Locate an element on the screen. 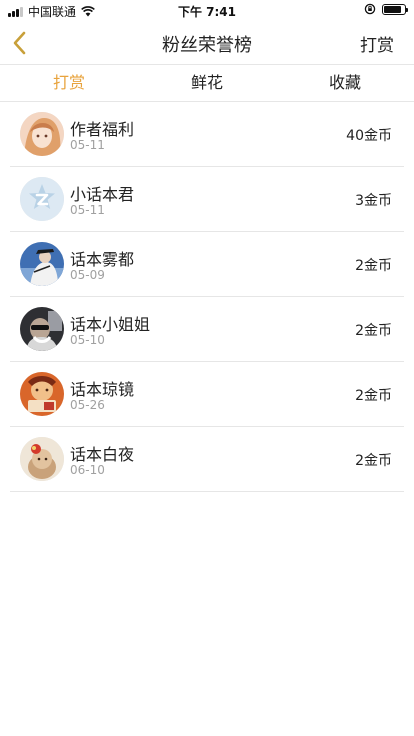 This screenshot has height=736, width=414. tab-bar: 打赏 鲜花 收藏 is located at coordinates (207, 83).